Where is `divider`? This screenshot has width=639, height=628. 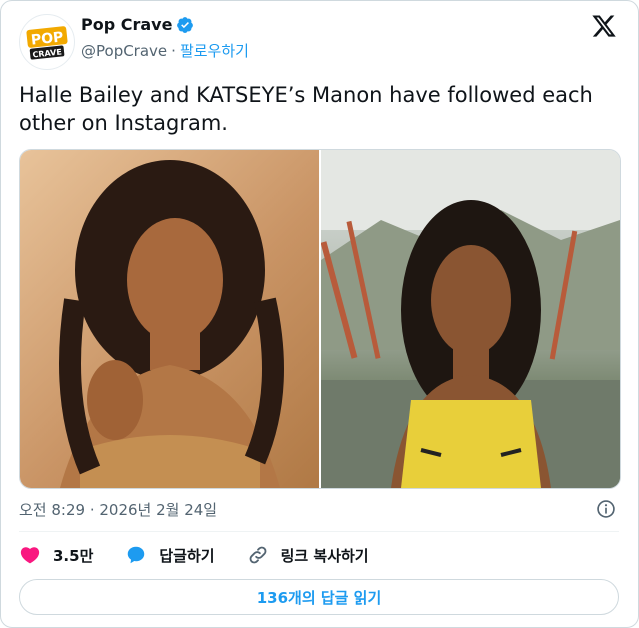
divider is located at coordinates (319, 531).